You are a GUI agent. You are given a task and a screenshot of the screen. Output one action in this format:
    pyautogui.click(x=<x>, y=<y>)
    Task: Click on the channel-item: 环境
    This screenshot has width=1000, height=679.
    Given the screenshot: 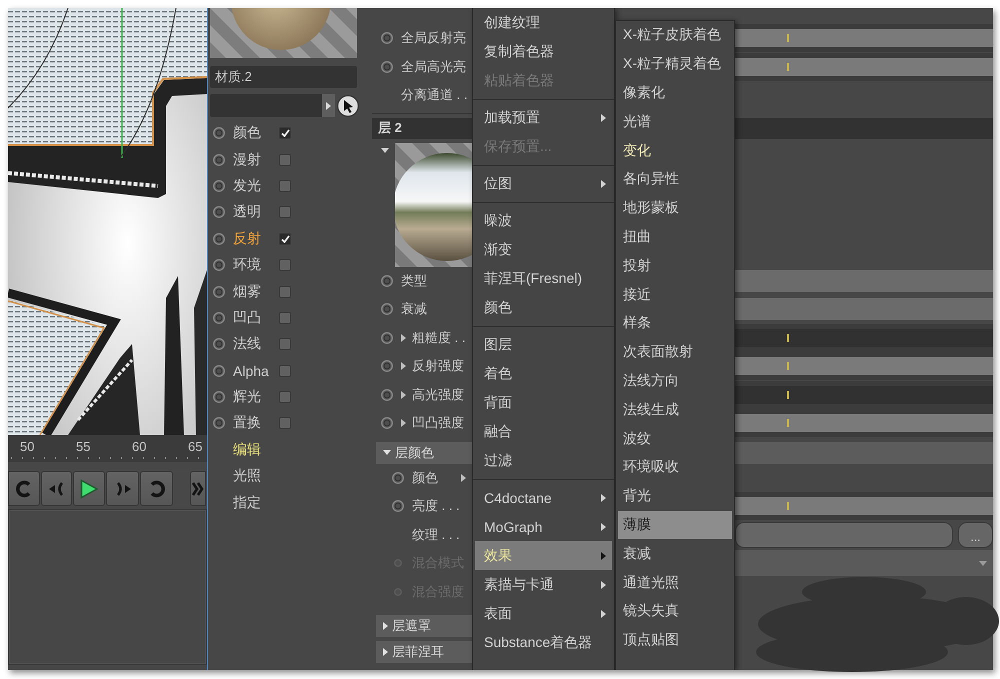 What is the action you would take?
    pyautogui.click(x=247, y=265)
    